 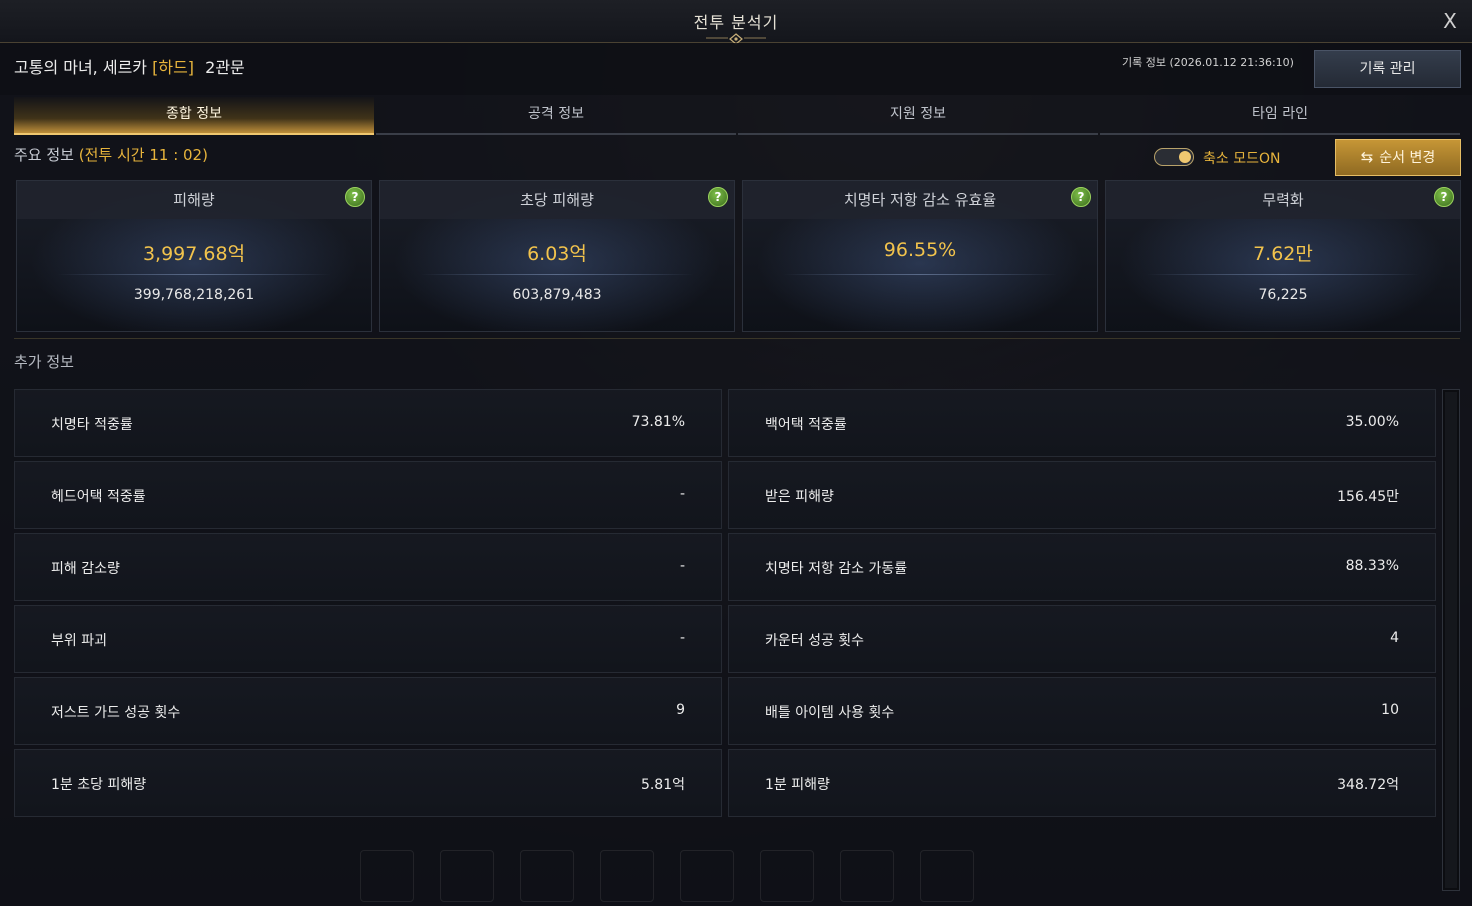 I want to click on extra-info-value: 73.81%, so click(x=658, y=422).